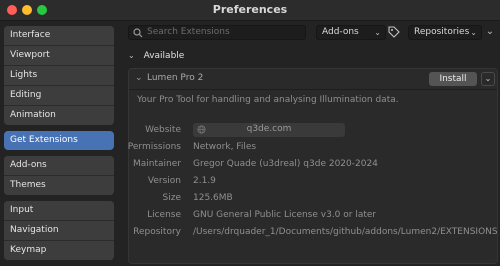 The image size is (500, 266). I want to click on detail-row-version: Version 2.1.9, so click(313, 182).